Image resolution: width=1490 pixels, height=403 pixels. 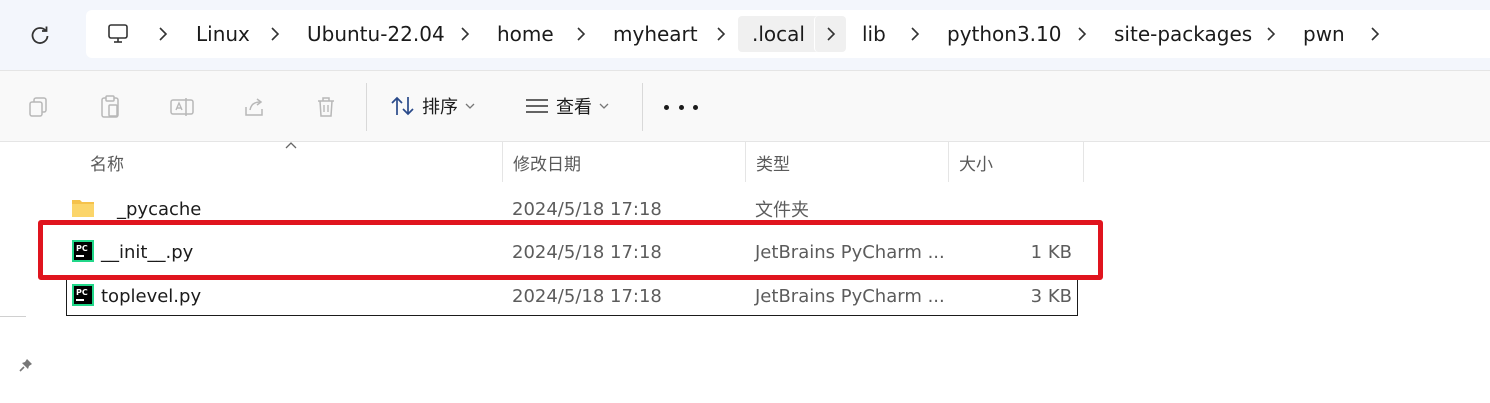 I want to click on column-header-size: 大小, so click(x=1016, y=162).